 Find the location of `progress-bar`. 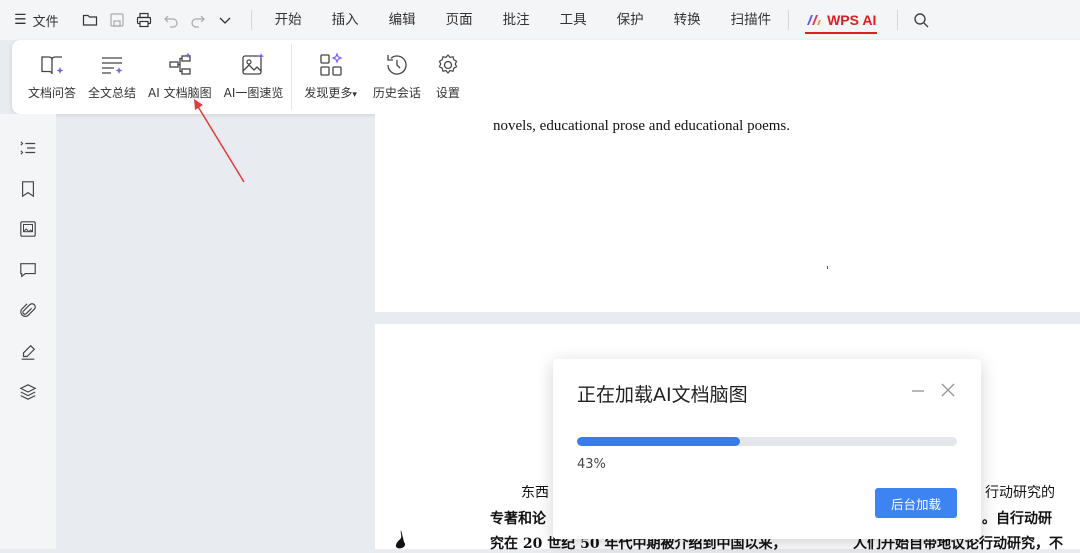

progress-bar is located at coordinates (767, 441).